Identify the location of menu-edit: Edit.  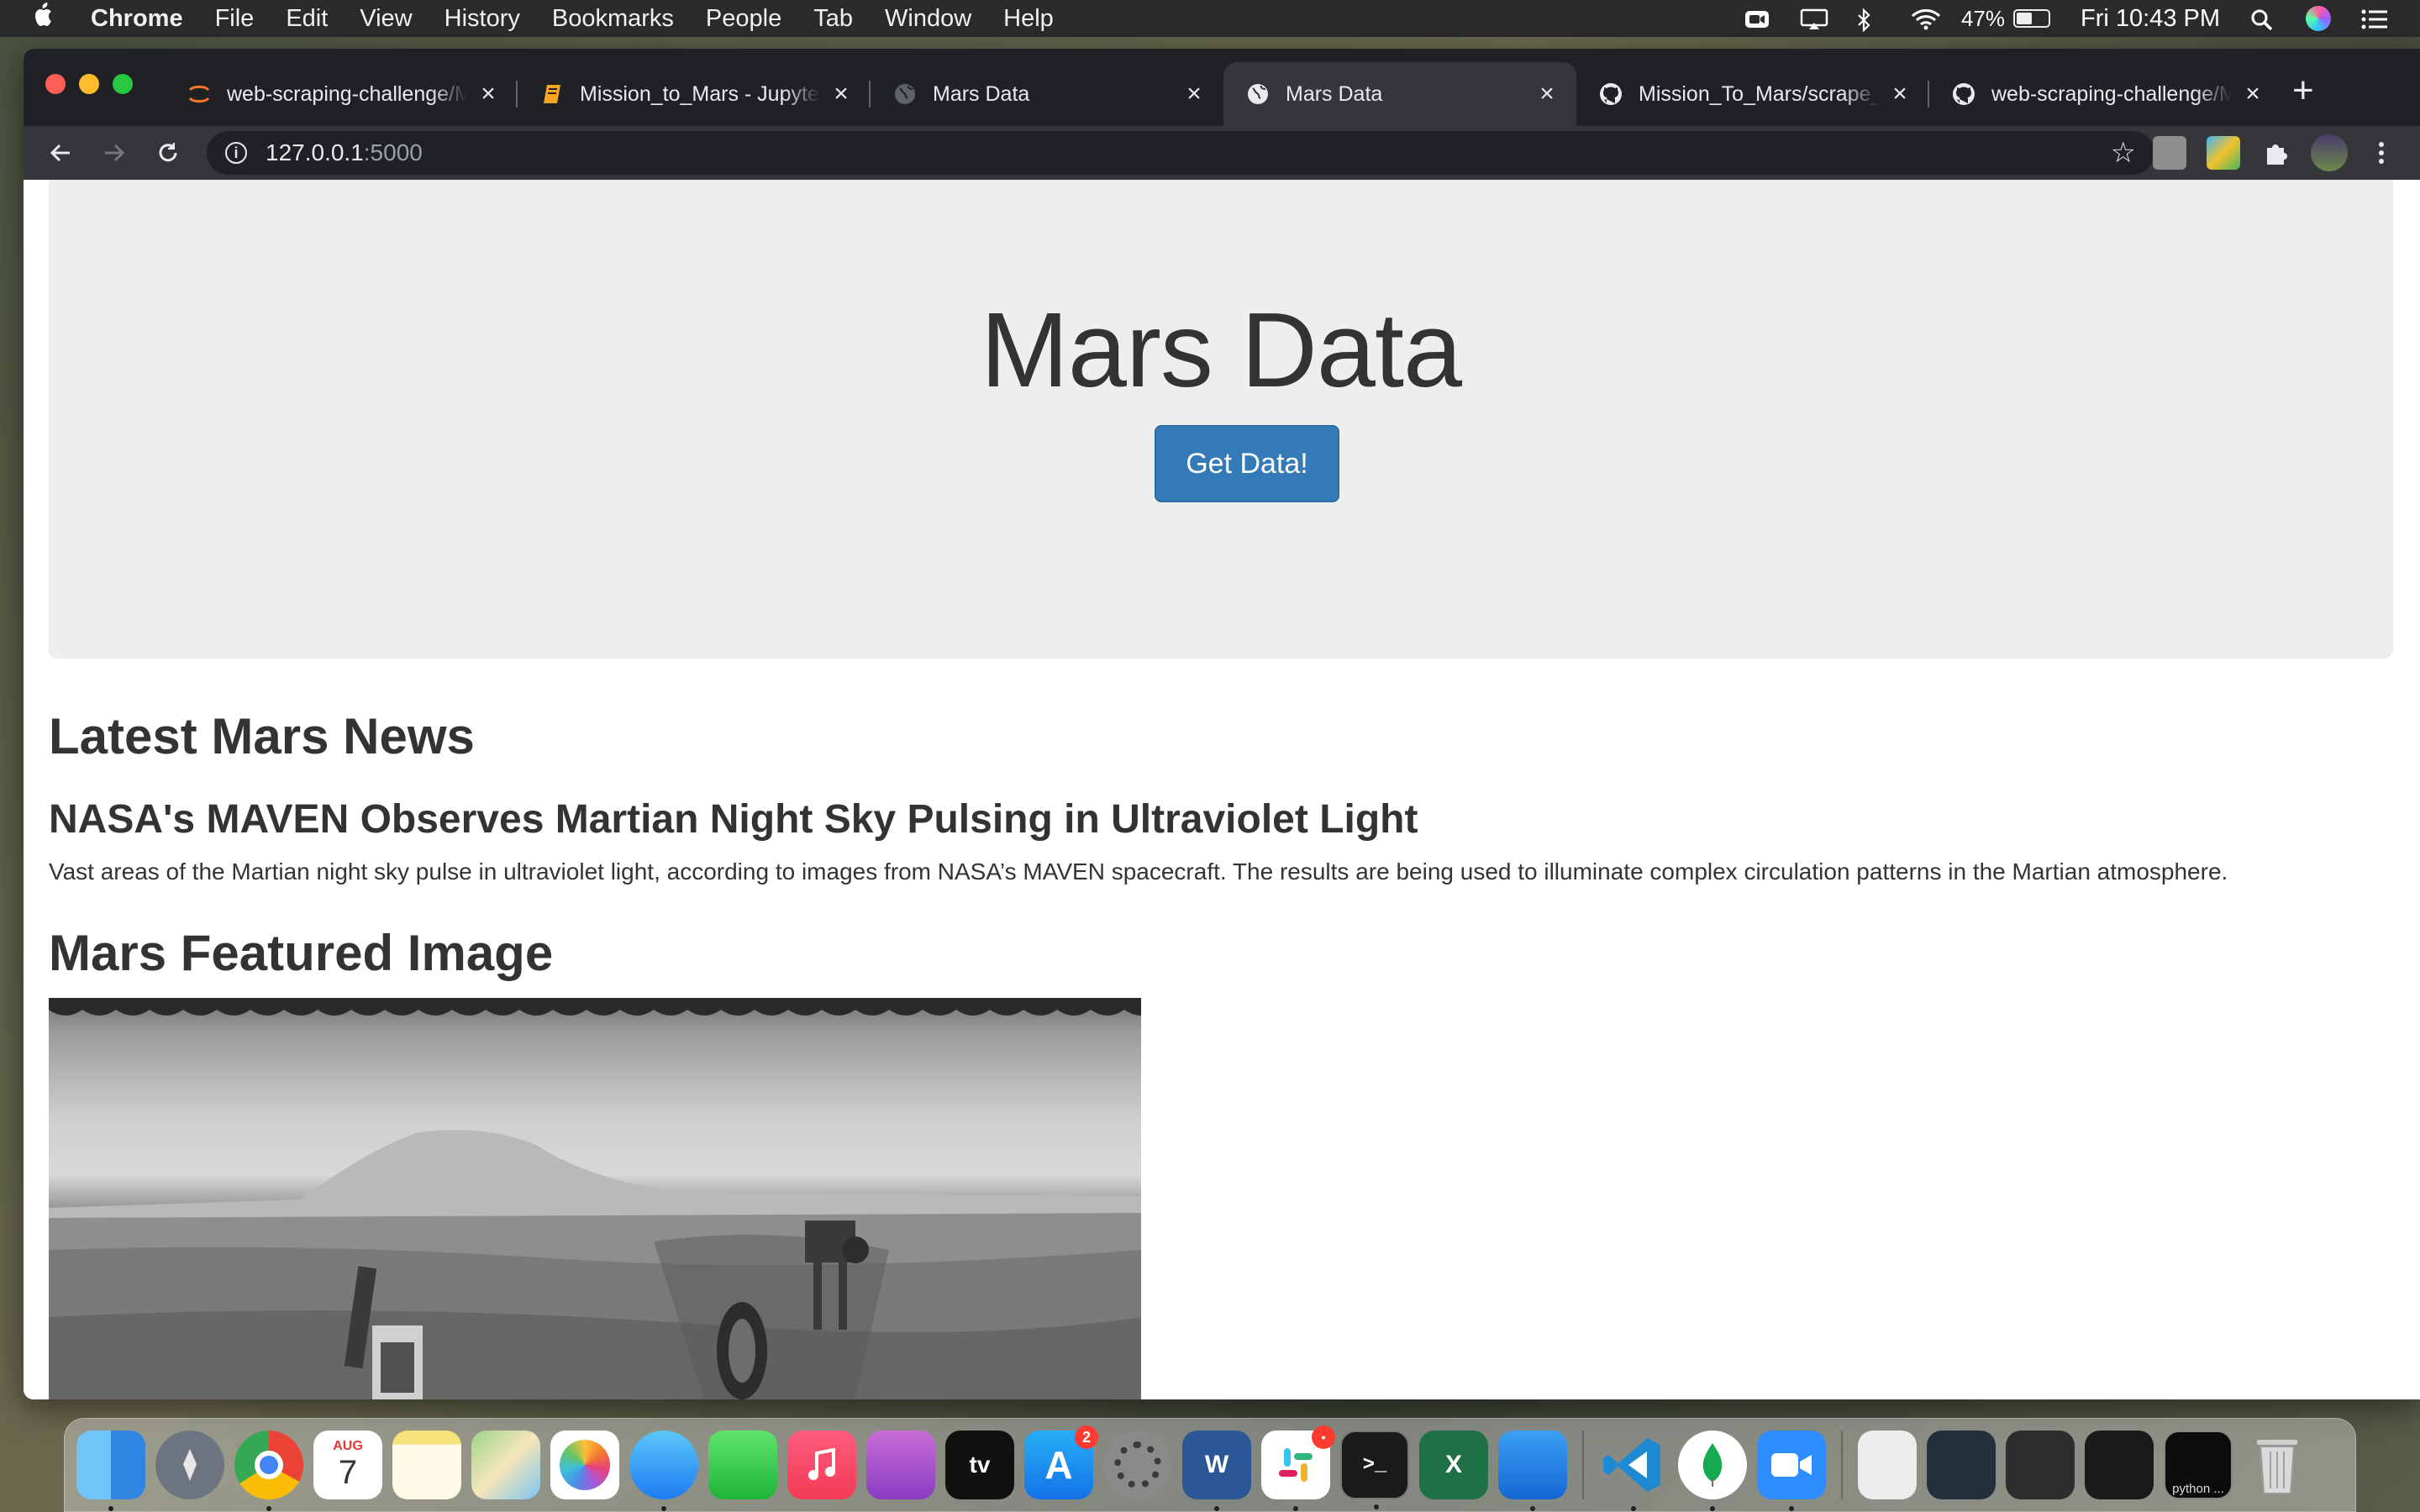
(307, 19).